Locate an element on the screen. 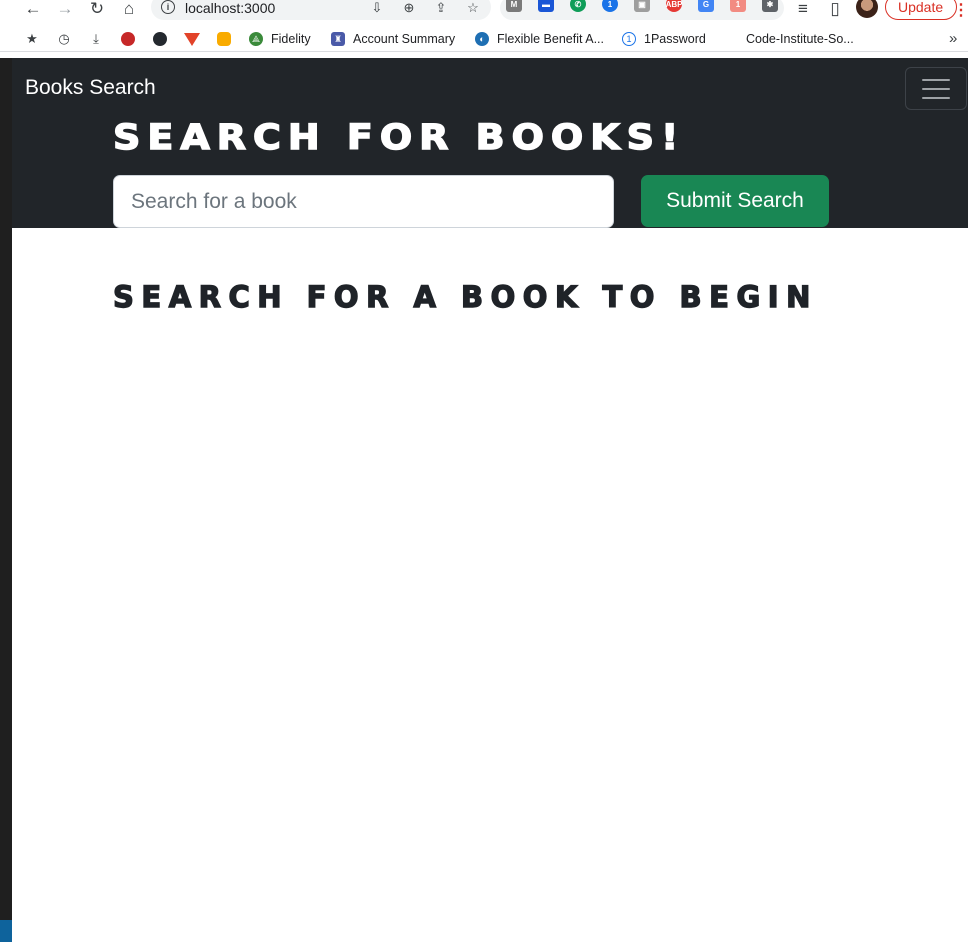 This screenshot has width=968, height=942. address-bar: i localhost:3000 ⇩ ⊕ ⇪ ☆ is located at coordinates (321, 10).